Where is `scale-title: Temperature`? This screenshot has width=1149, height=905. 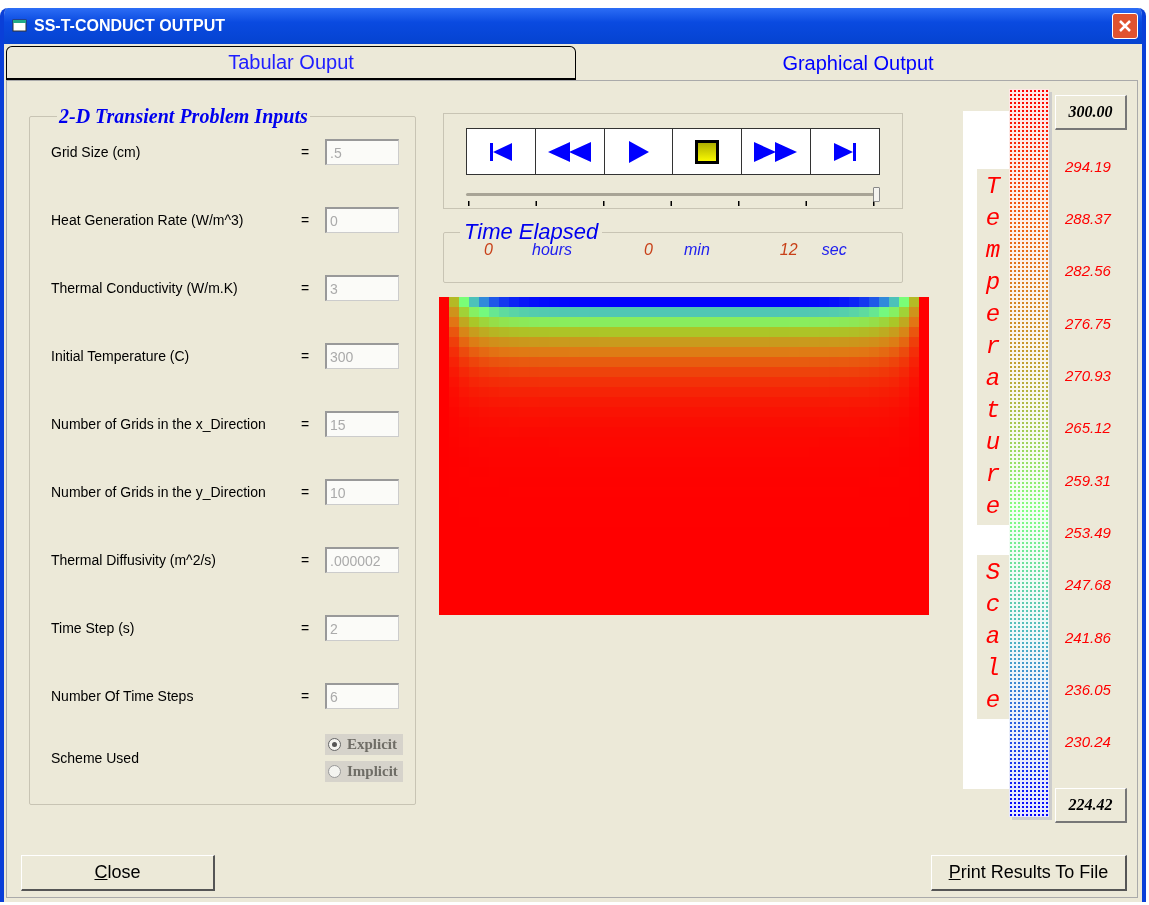 scale-title: Temperature is located at coordinates (993, 347).